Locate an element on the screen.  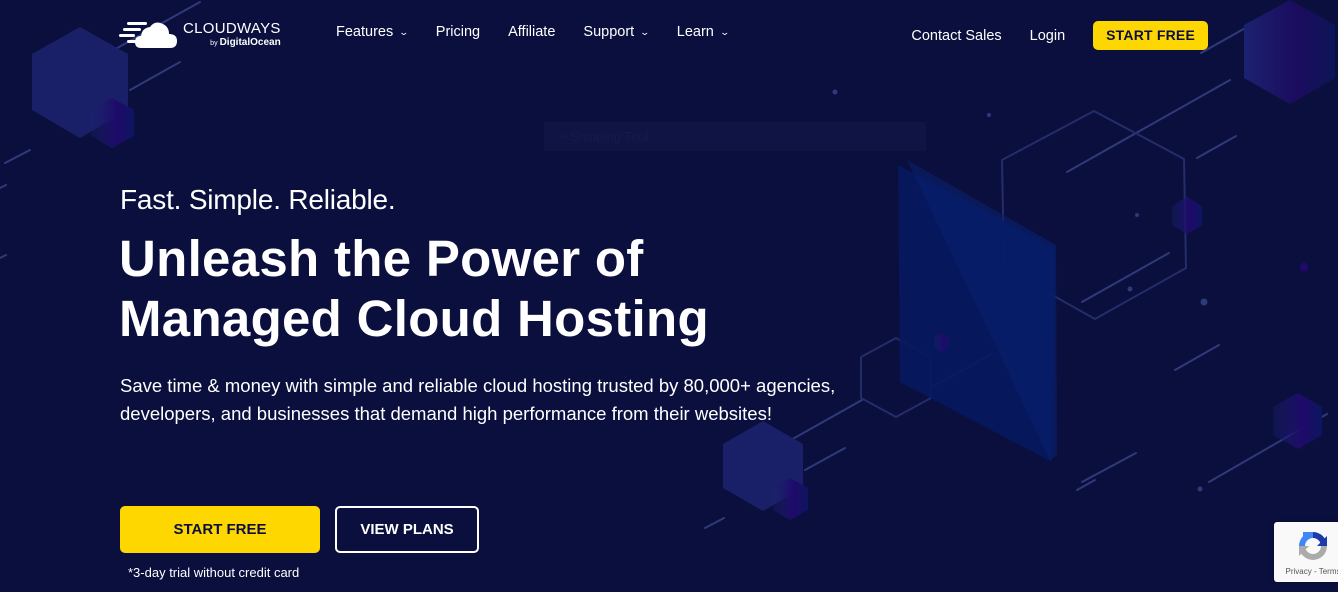
headline-line-1: Unleash the Power of is located at coordinates (381, 258).